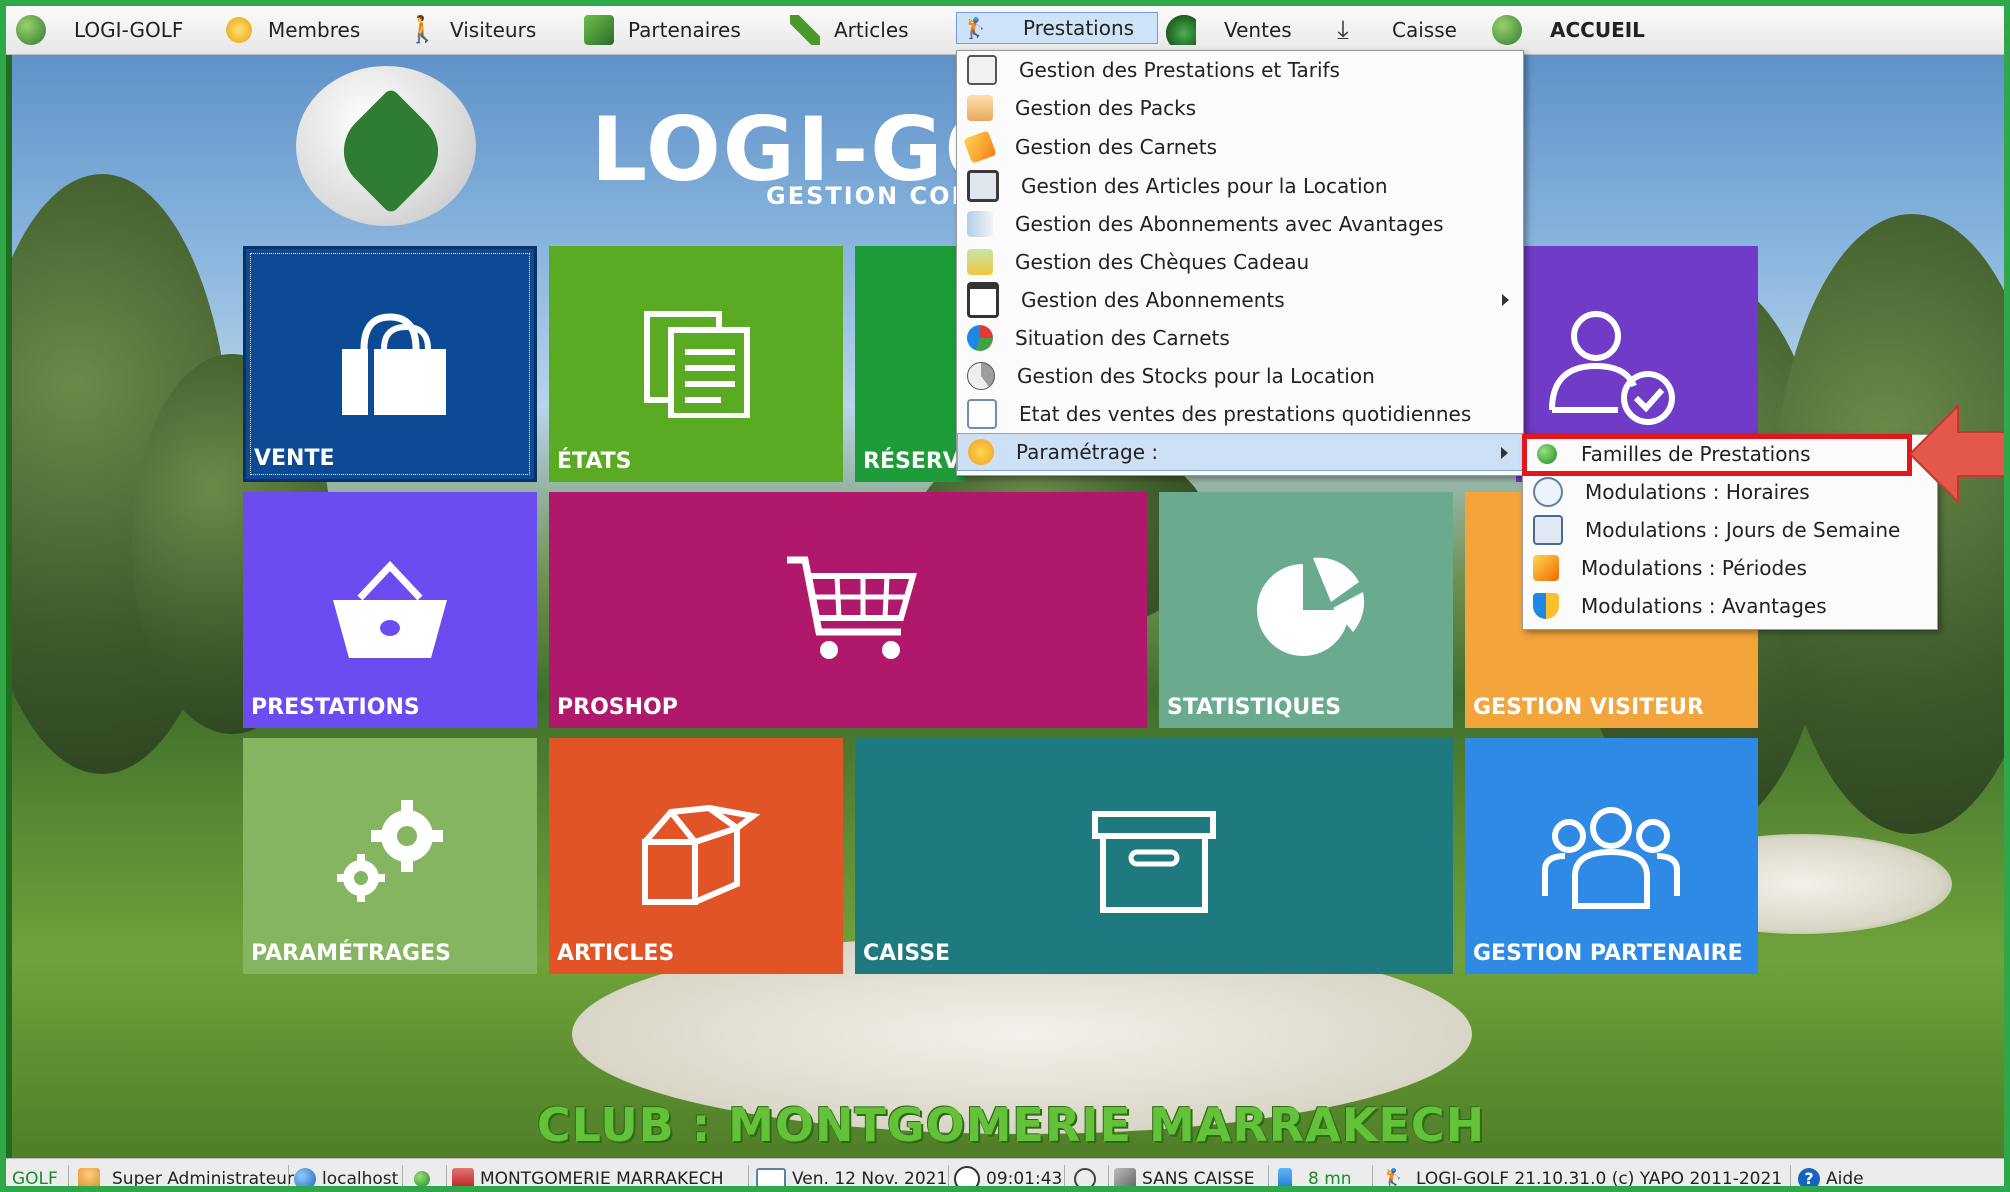 The height and width of the screenshot is (1192, 2010). What do you see at coordinates (390, 851) in the screenshot?
I see `gears-icon` at bounding box center [390, 851].